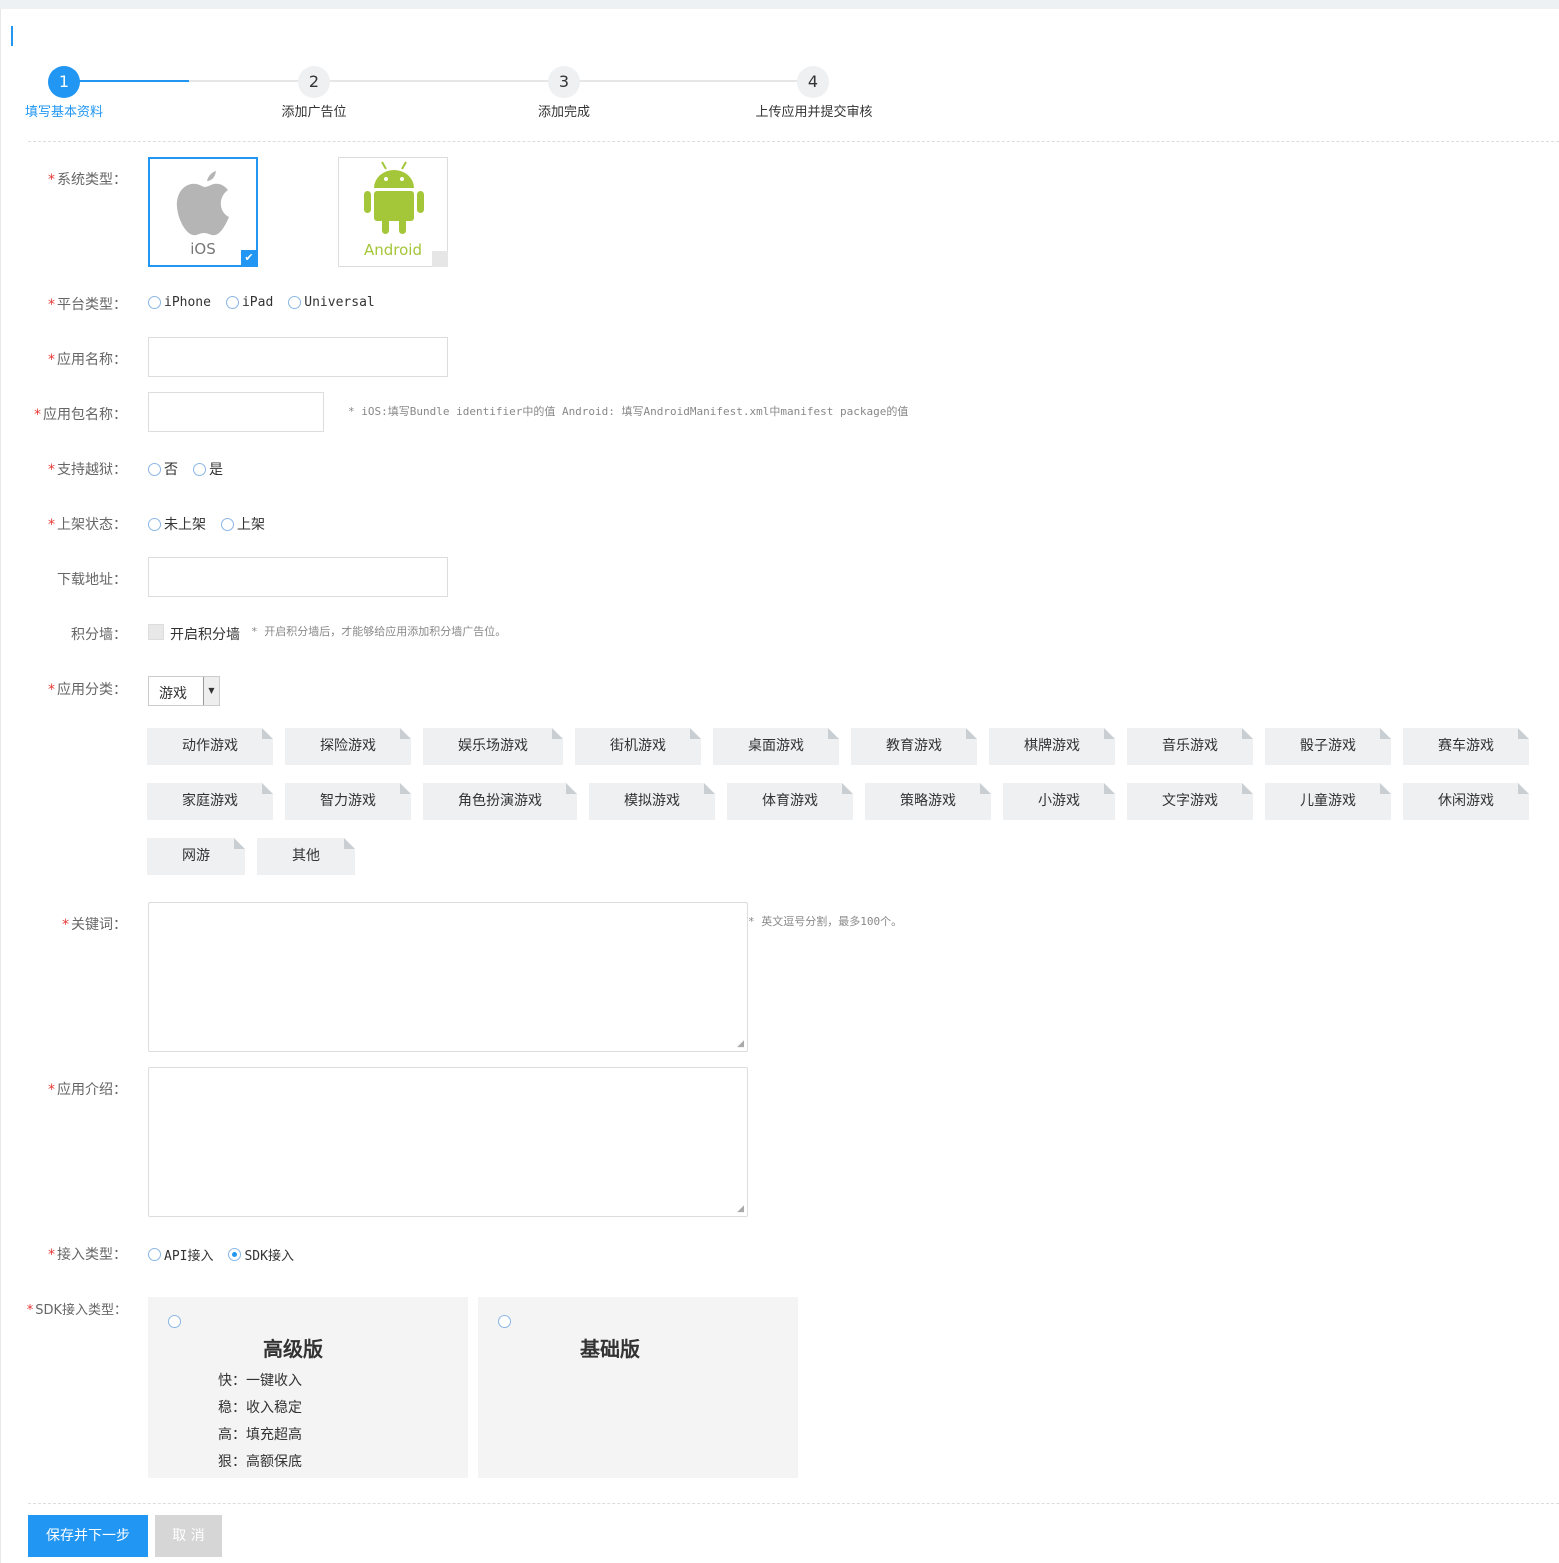 The height and width of the screenshot is (1563, 1559). I want to click on listing-label: * 上架状态：, so click(87, 524).